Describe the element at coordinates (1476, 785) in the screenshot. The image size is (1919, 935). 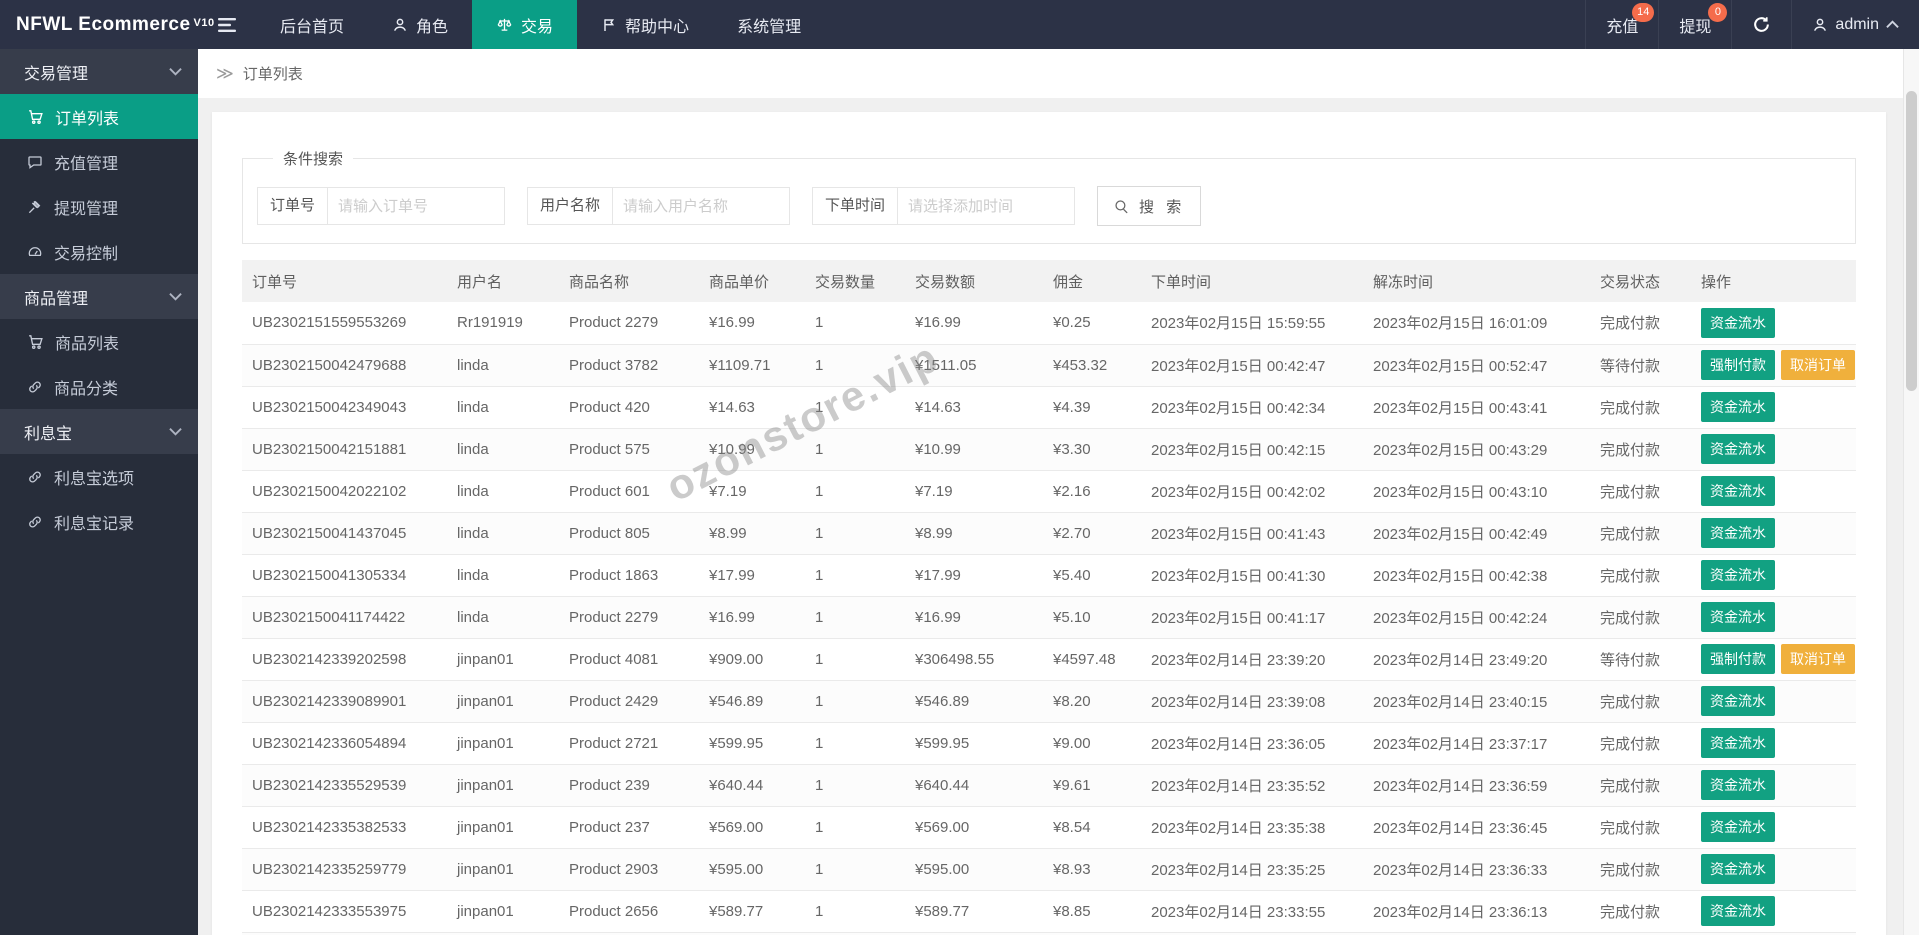
I see `cell-unfreeze-time: 2023年02月14日 23:36:59` at that location.